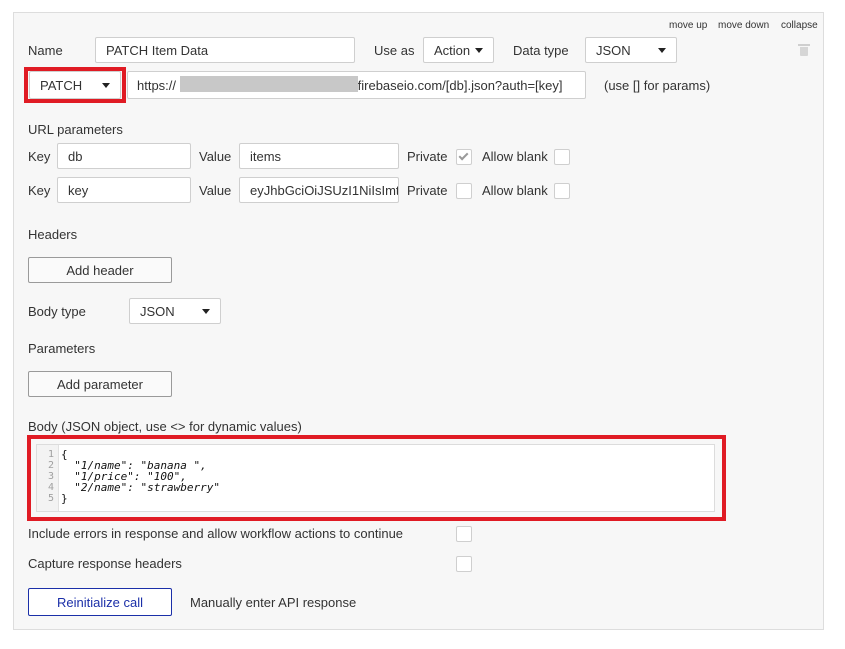  What do you see at coordinates (124, 190) in the screenshot?
I see `param-key-input: key` at bounding box center [124, 190].